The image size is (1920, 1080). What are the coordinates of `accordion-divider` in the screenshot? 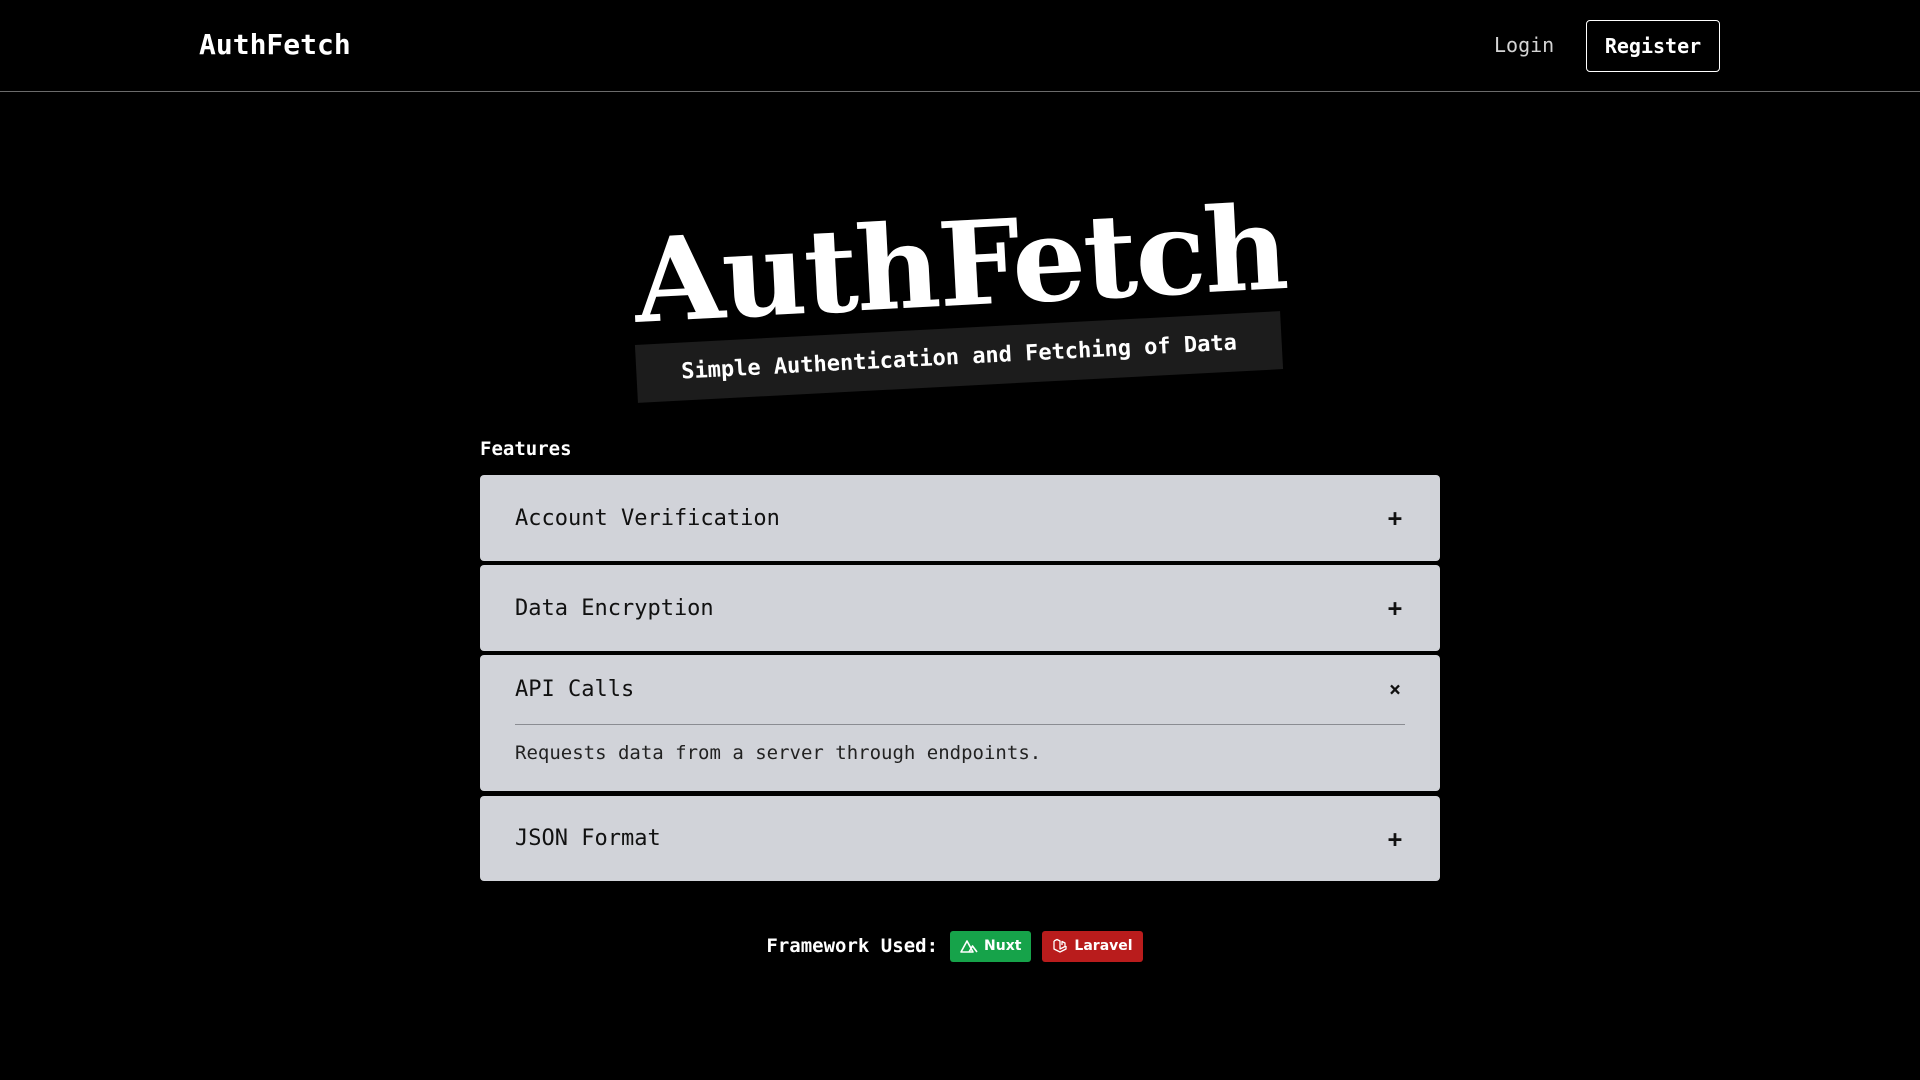 It's located at (960, 724).